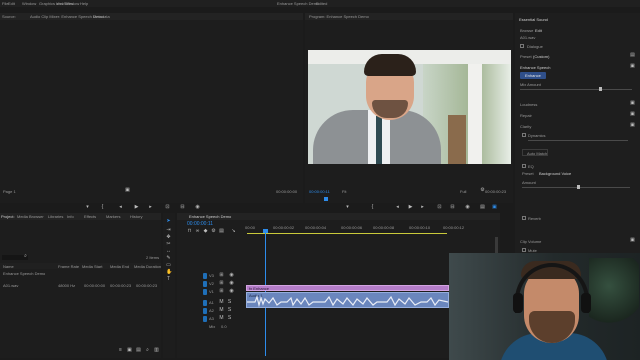 The image size is (640, 360). Describe the element at coordinates (326, 199) in the screenshot. I see `playhead-marker` at that location.